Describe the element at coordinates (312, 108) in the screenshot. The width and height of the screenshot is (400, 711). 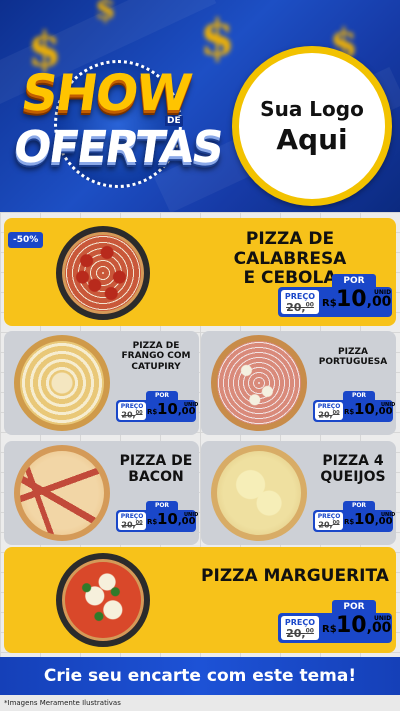
I see `logo-line-1: Sua Logo` at that location.